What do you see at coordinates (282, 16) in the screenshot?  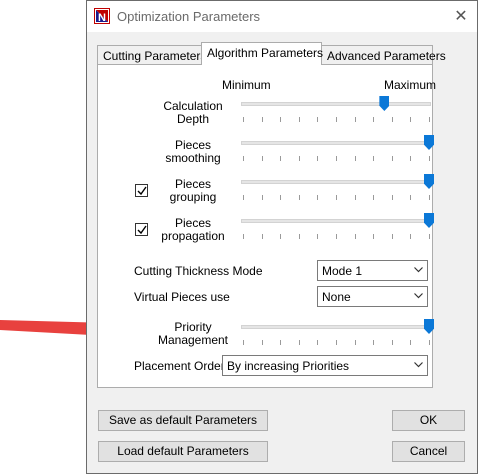 I see `title-bar: N Optimization Parameters ✕` at bounding box center [282, 16].